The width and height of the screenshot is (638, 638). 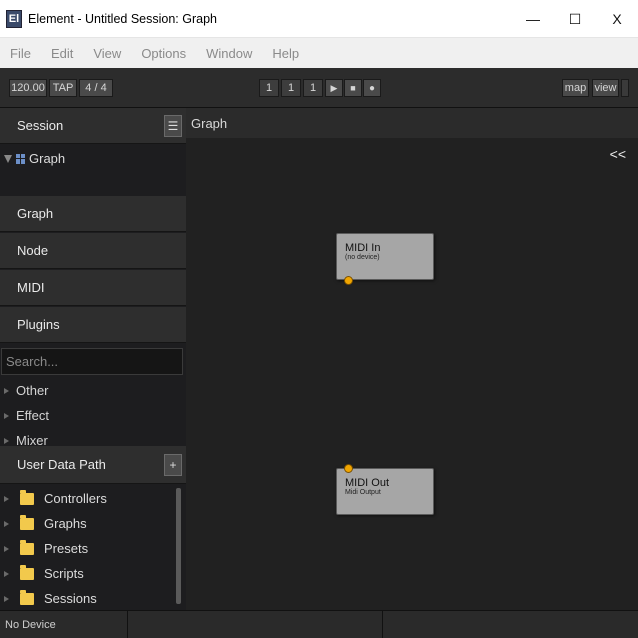 I want to click on folder-scripts: Scripts, so click(x=88, y=573).